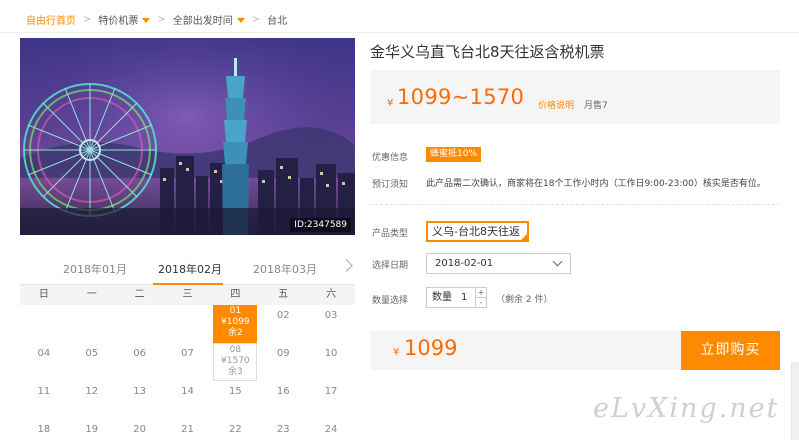 This screenshot has width=799, height=440. Describe the element at coordinates (139, 391) in the screenshot. I see `calendar-day: 13` at that location.